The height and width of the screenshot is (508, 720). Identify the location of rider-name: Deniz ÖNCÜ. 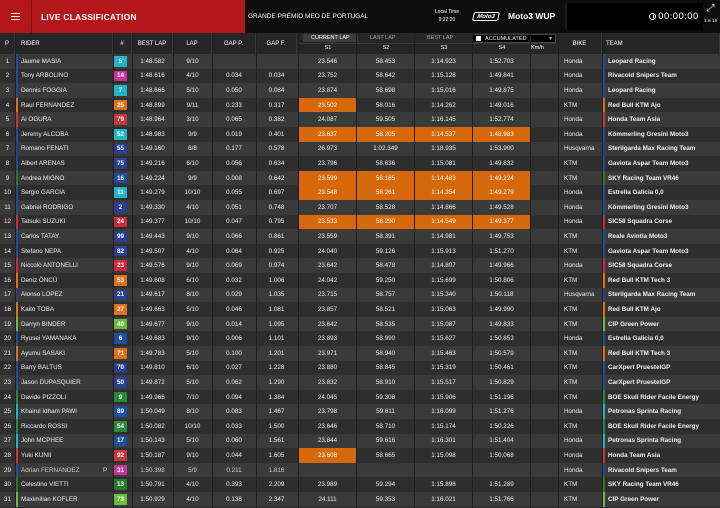
(39, 280).